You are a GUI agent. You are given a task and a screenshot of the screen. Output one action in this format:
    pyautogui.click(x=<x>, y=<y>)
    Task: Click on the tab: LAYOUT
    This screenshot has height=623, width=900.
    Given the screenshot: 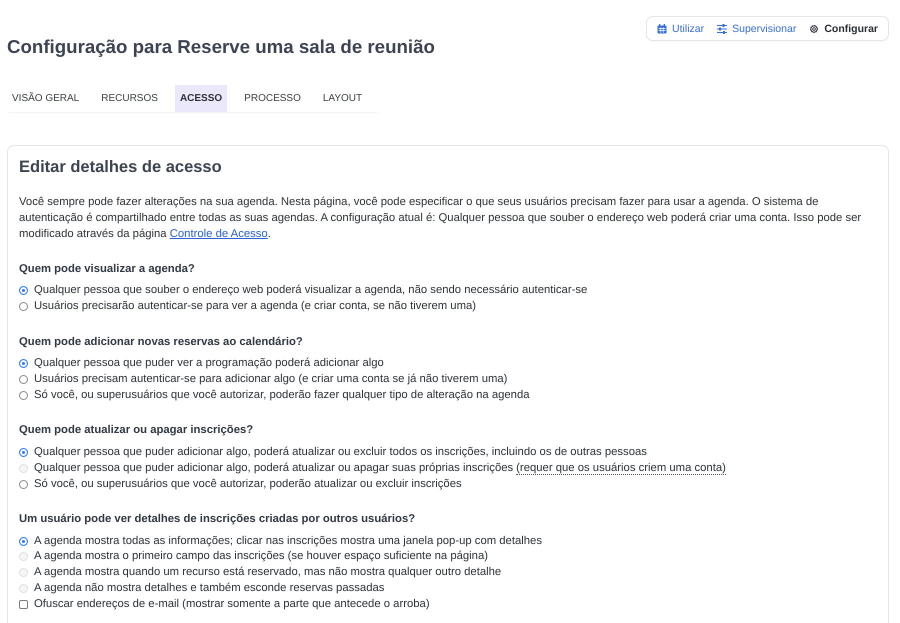 What is the action you would take?
    pyautogui.click(x=343, y=98)
    